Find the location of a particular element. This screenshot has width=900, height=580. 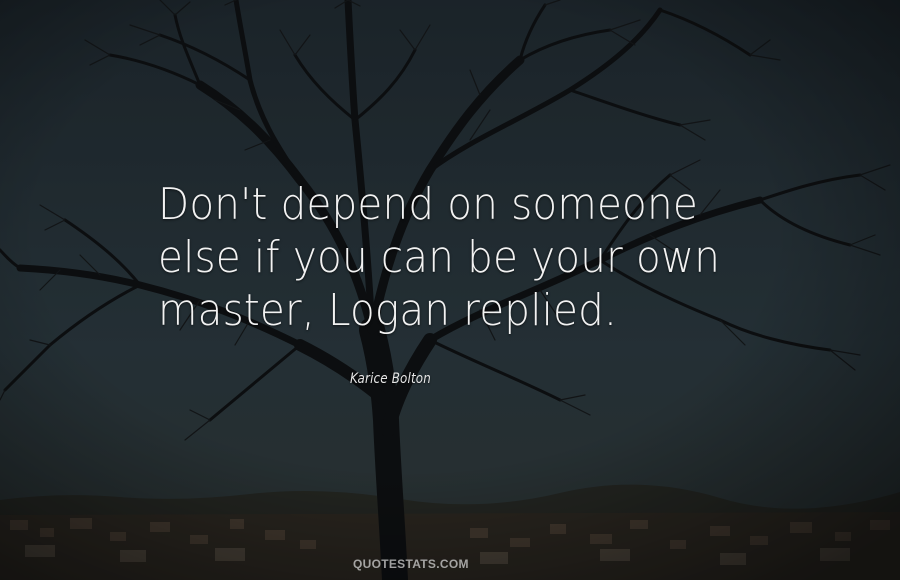

quote-line-2: else if you can be your own is located at coordinates (439, 257).